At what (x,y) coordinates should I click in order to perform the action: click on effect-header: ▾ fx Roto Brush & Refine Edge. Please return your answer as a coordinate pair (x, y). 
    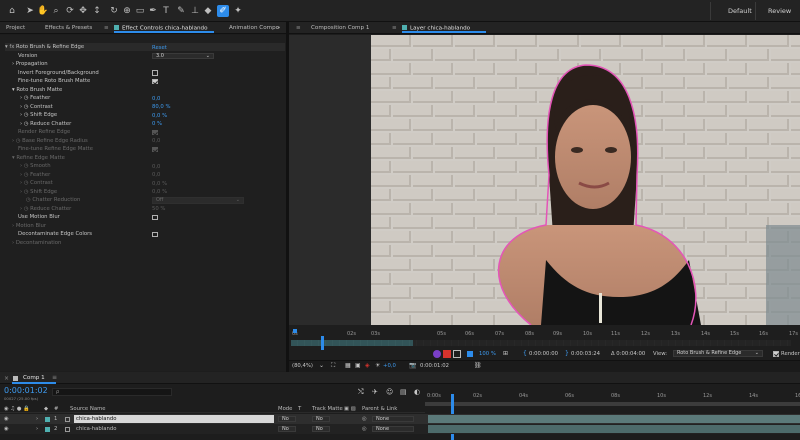
    Looking at the image, I should click on (145, 47).